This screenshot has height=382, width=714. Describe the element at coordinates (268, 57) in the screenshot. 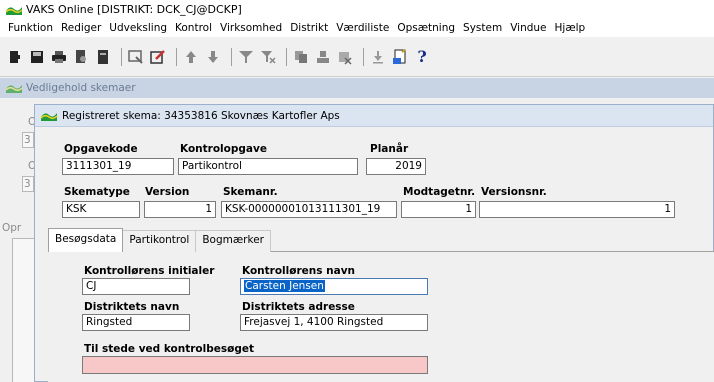

I see `clear-filter-icon` at that location.